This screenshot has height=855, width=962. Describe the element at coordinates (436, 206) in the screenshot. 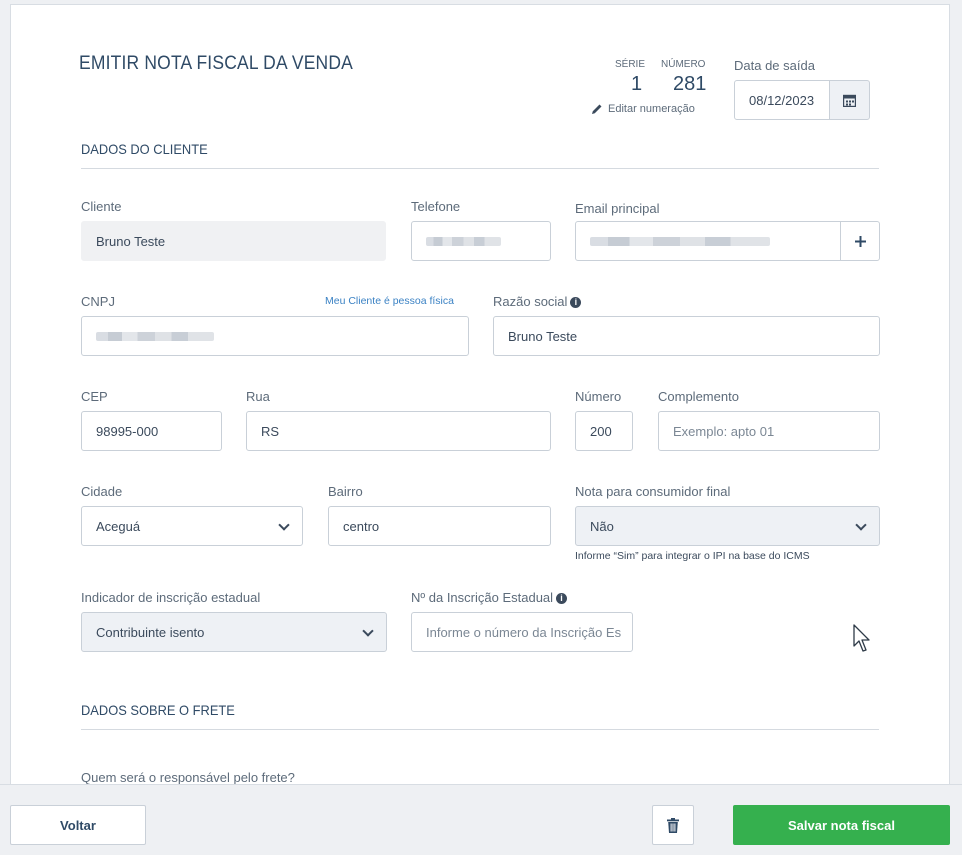

I see `telefone-label: Telefone` at that location.